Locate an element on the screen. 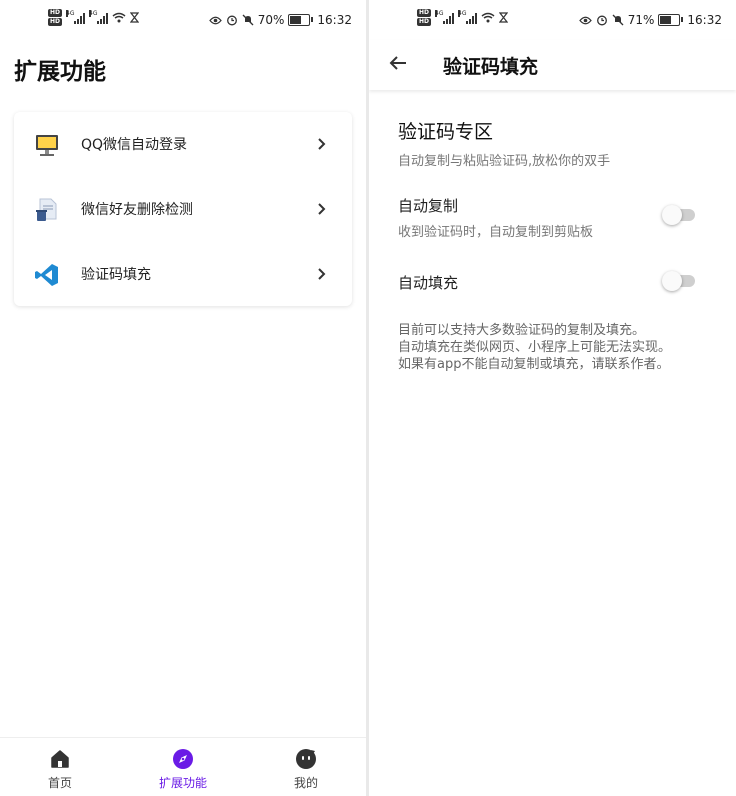  tab-extensions: 扩展功能 is located at coordinates (183, 769).